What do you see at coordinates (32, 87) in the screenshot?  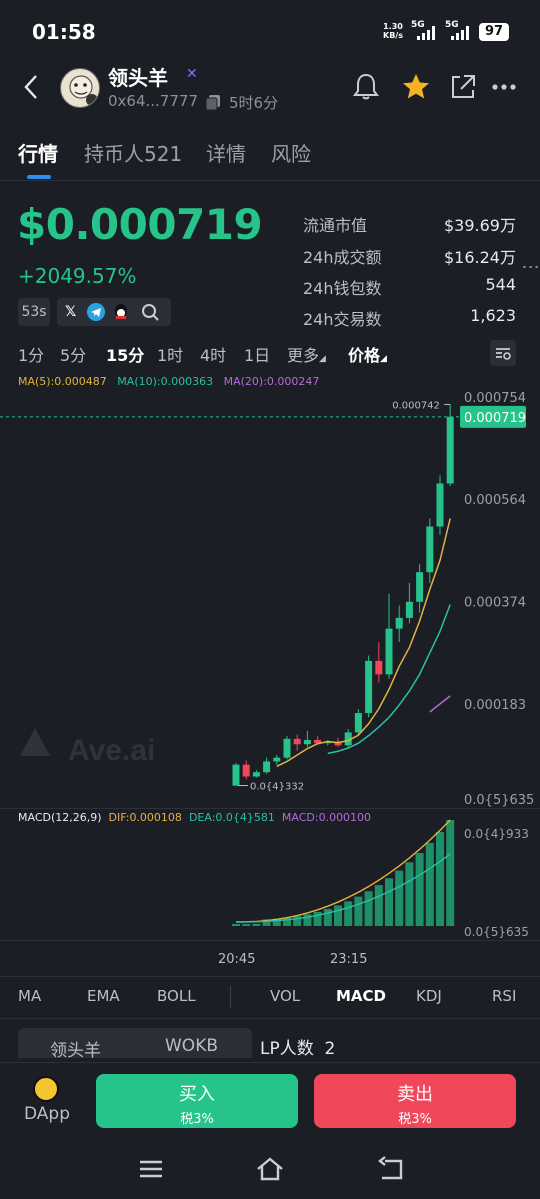 I see `back-button` at bounding box center [32, 87].